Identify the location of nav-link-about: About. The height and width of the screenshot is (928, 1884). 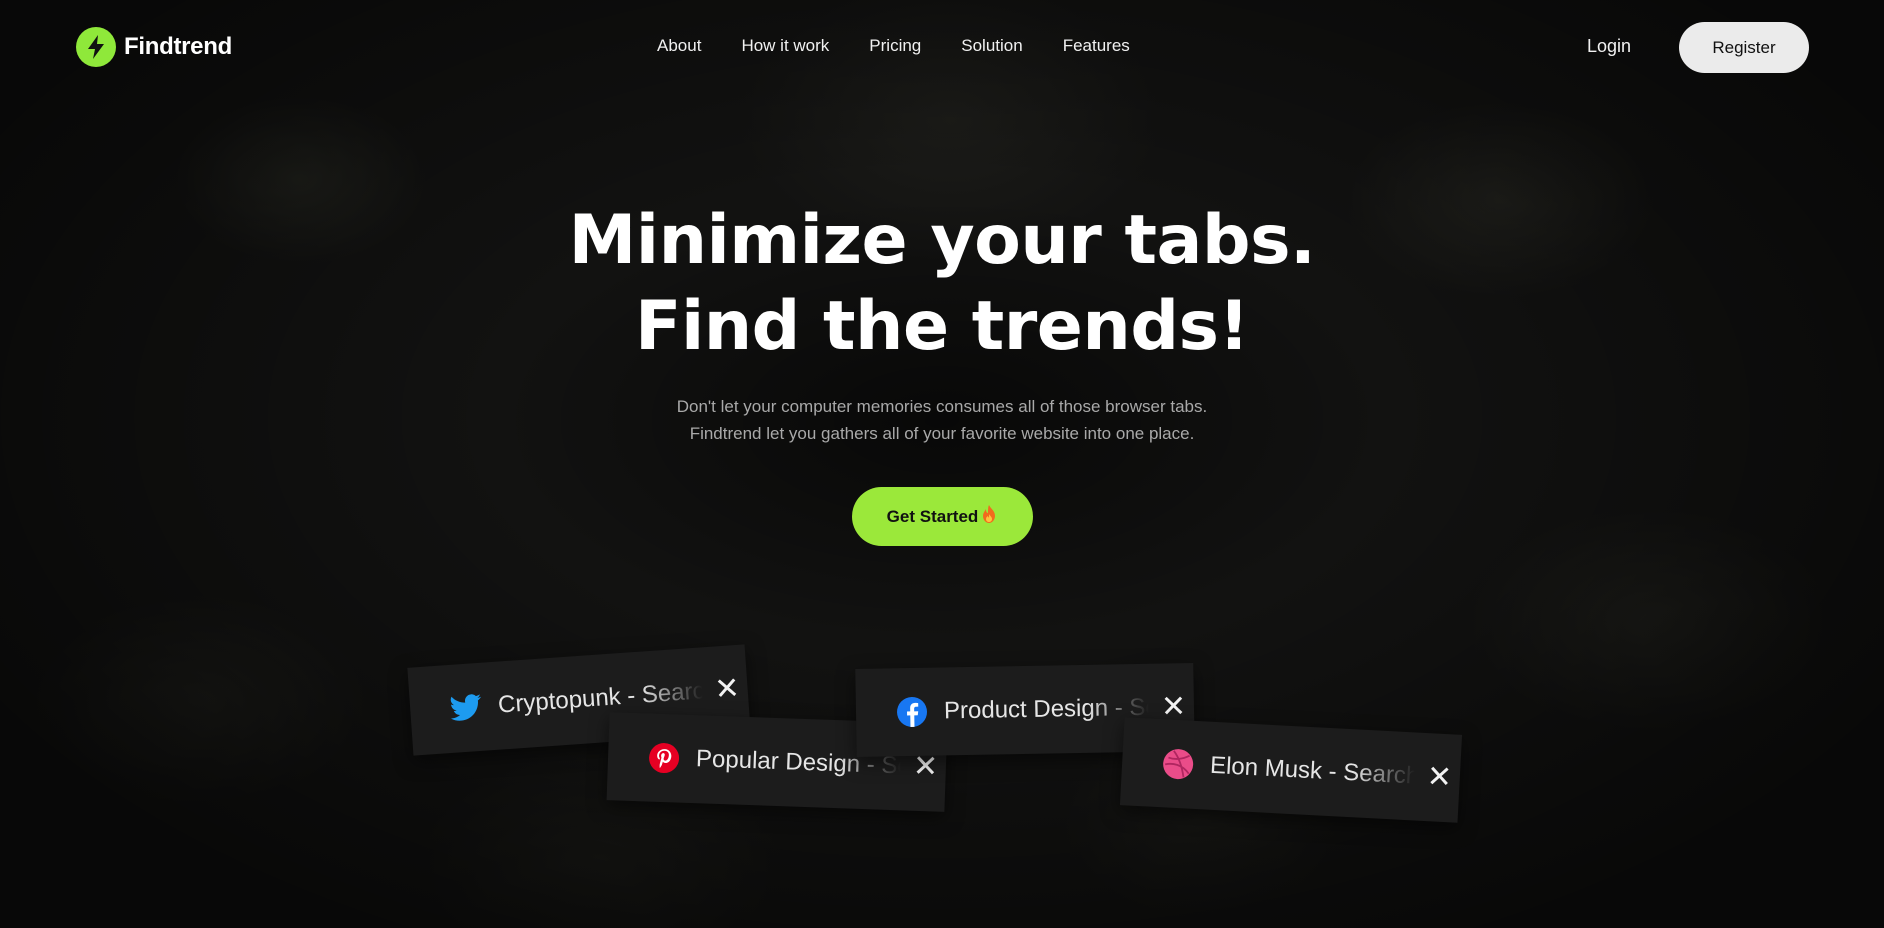
(679, 46).